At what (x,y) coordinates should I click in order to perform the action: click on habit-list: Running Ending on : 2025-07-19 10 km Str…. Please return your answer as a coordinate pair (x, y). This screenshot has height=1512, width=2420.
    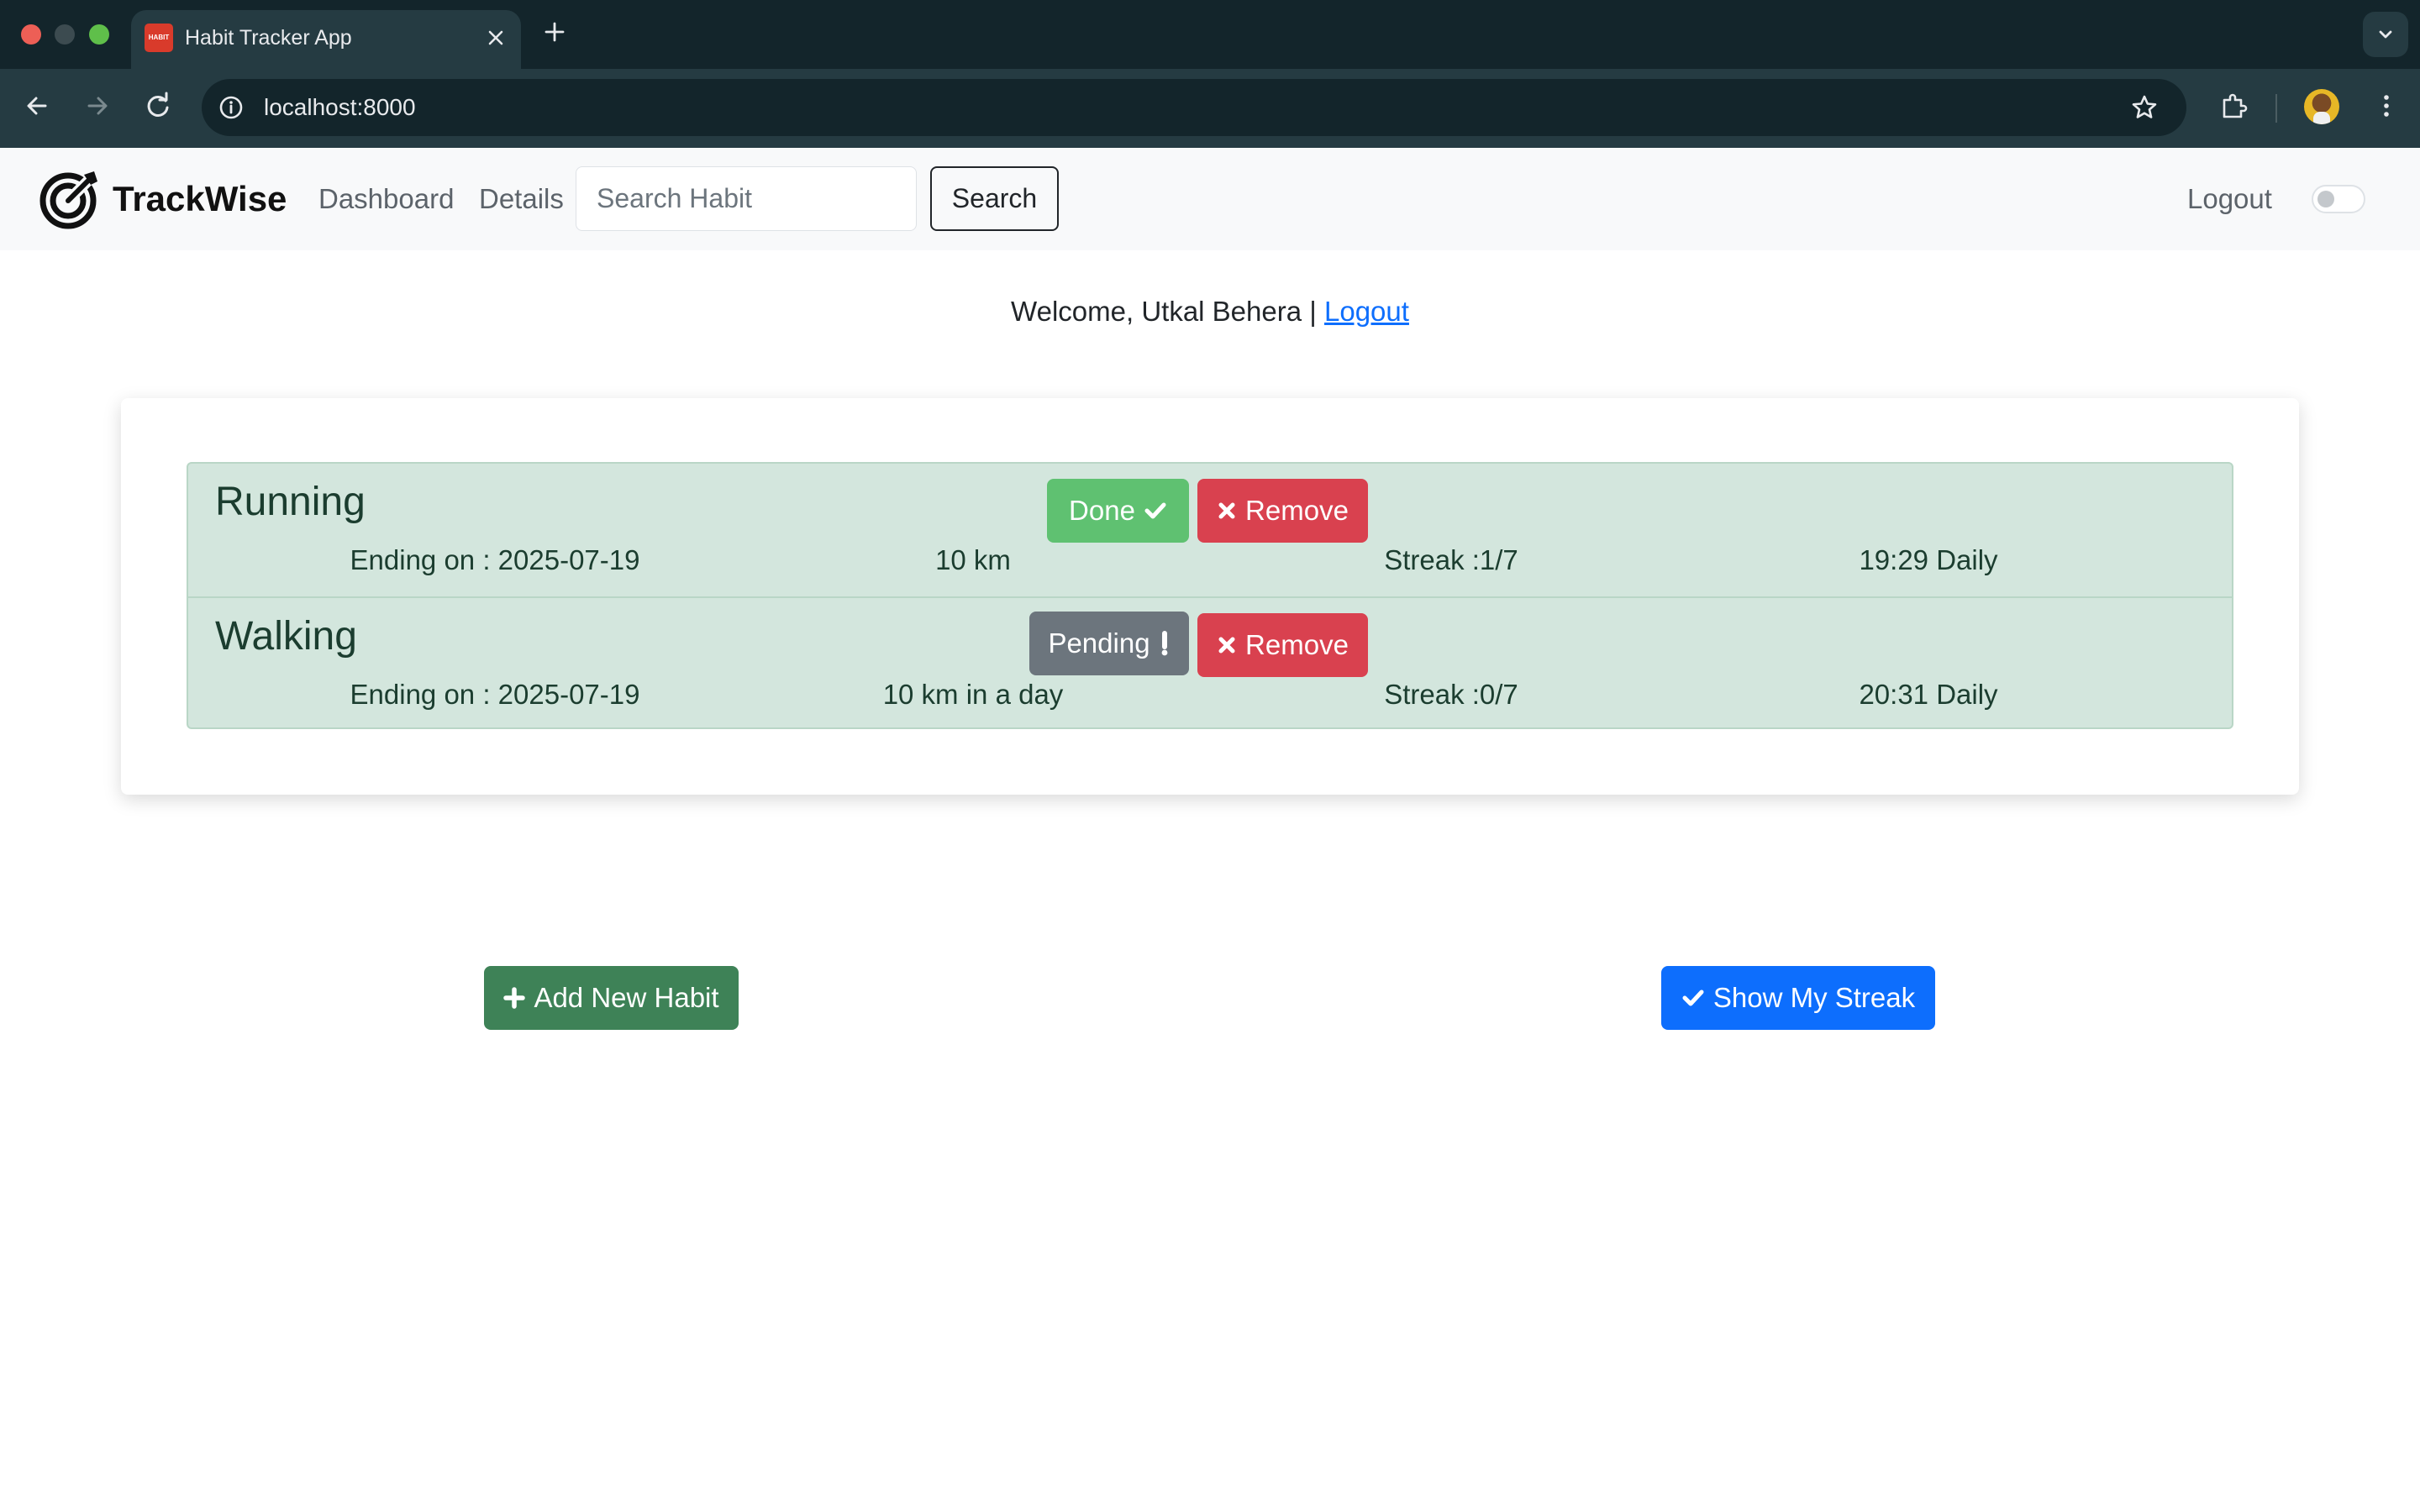
    Looking at the image, I should click on (1210, 595).